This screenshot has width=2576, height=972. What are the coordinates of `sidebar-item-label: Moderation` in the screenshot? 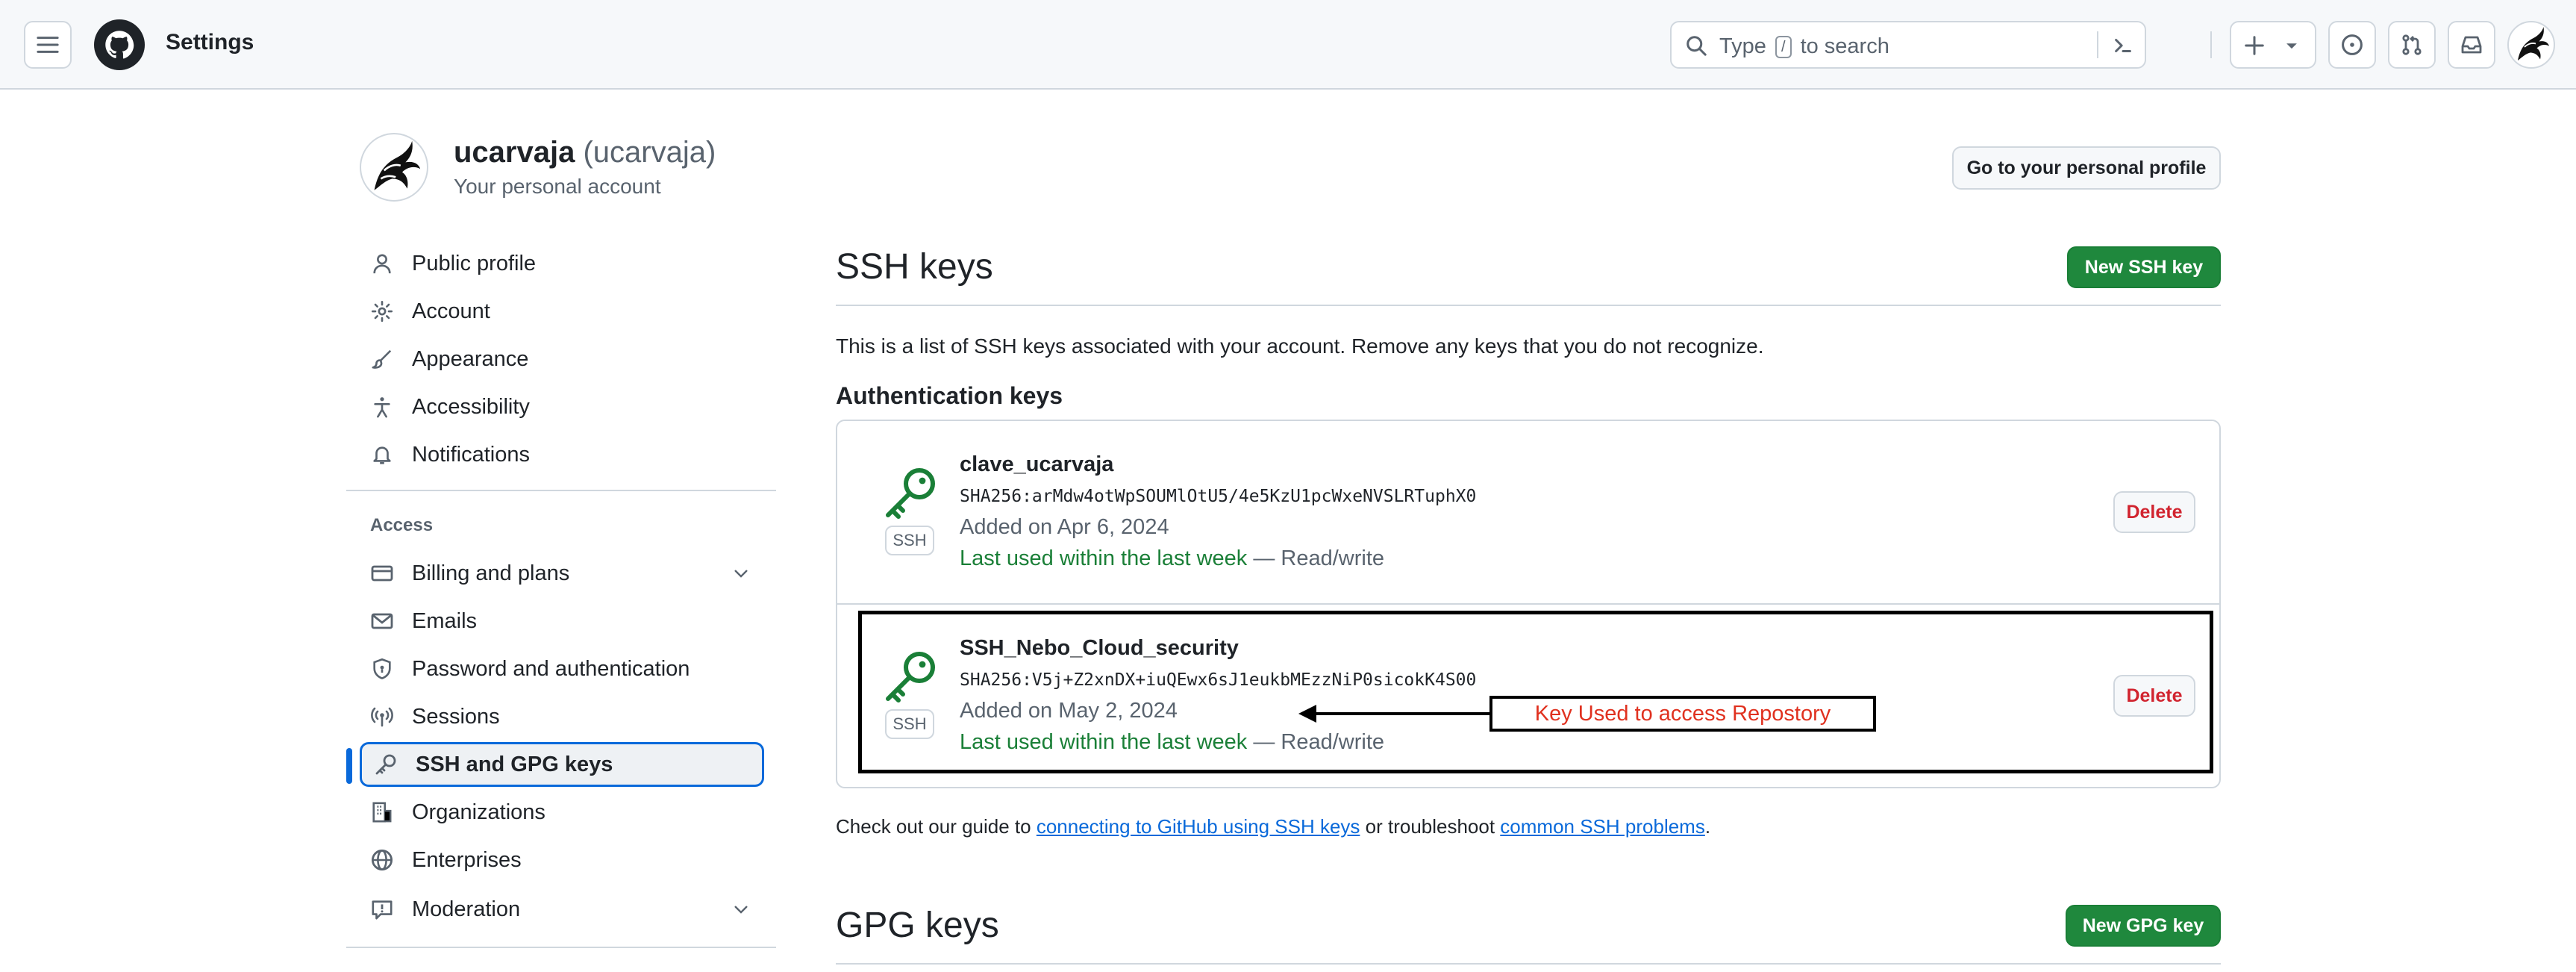 It's located at (466, 909).